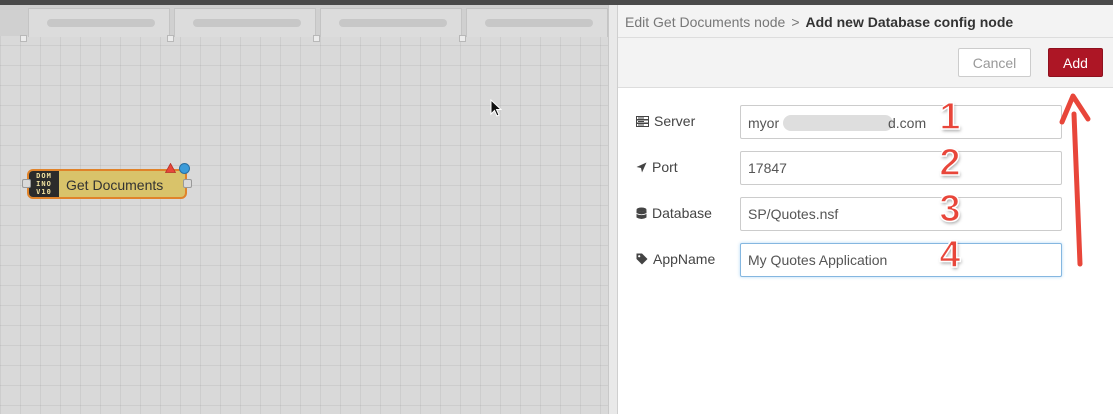 The image size is (1113, 414). Describe the element at coordinates (26, 183) in the screenshot. I see `node-input-port` at that location.